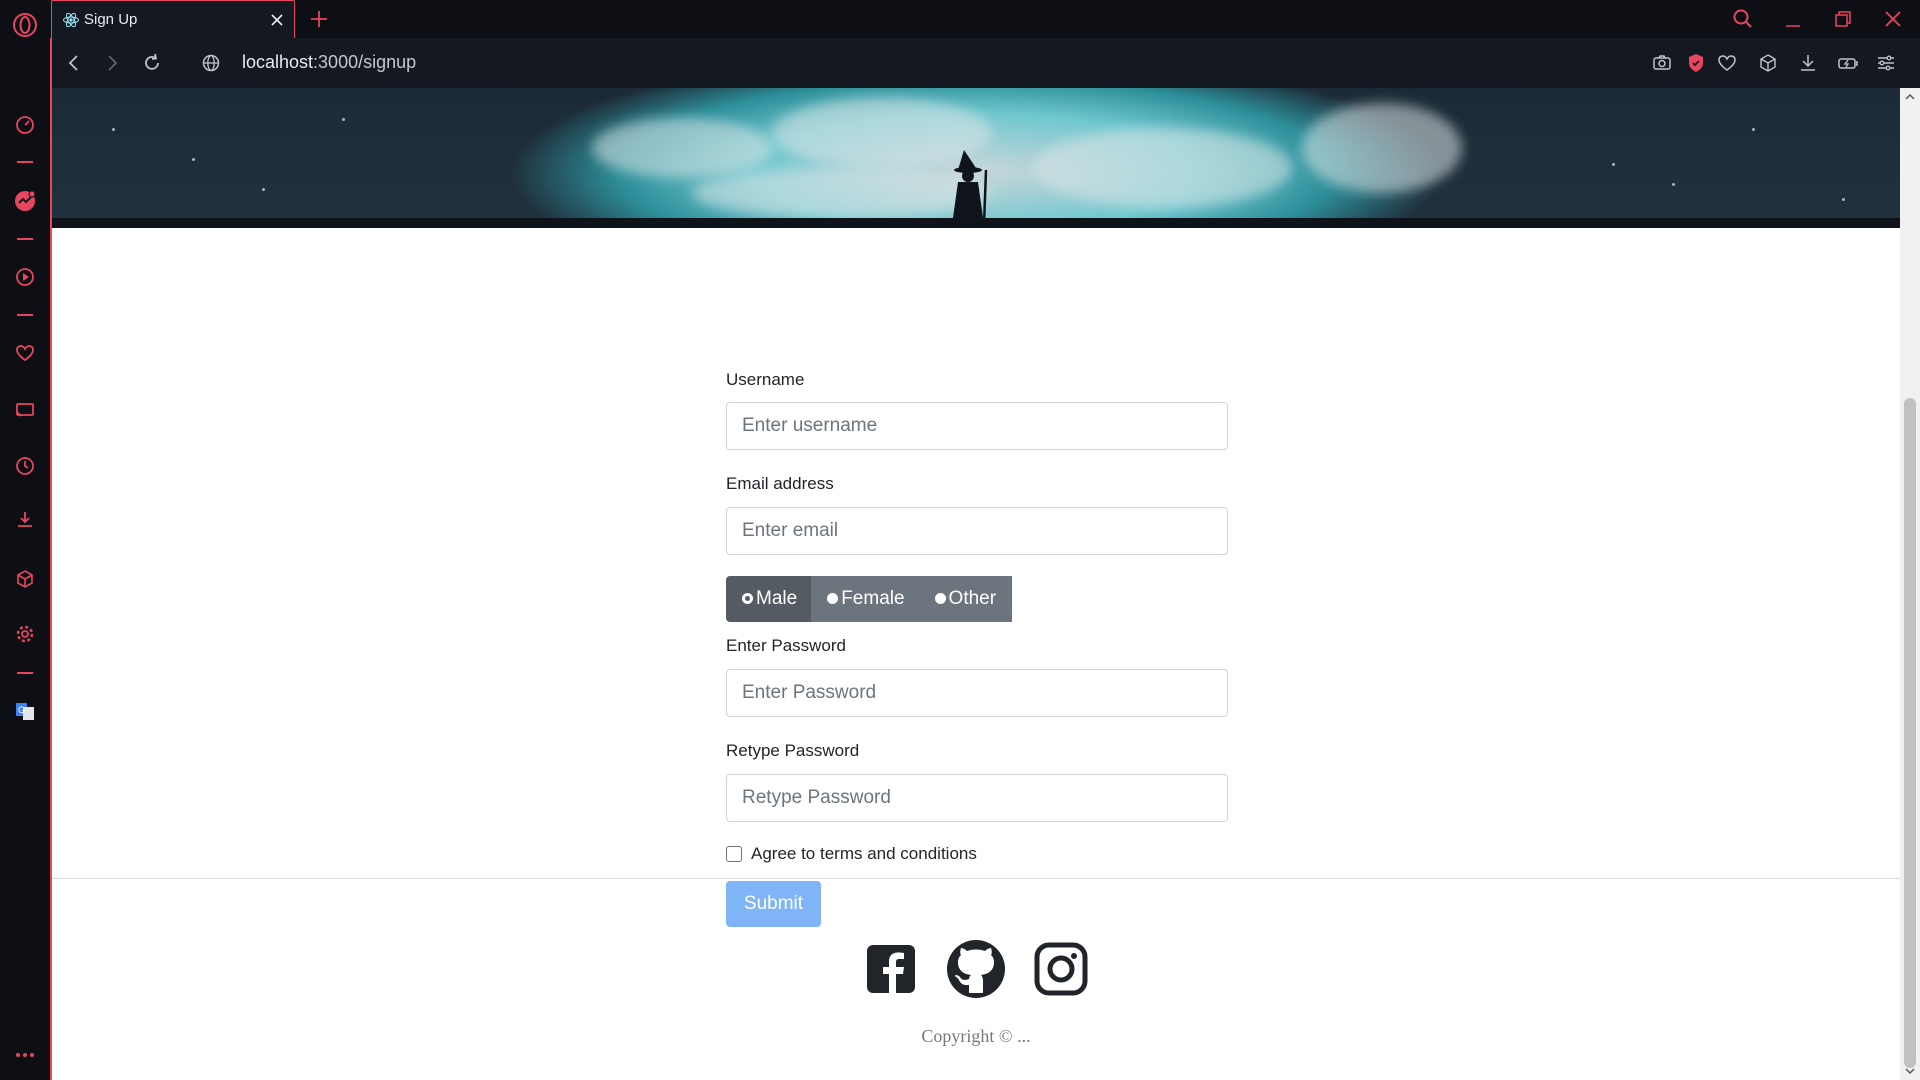 This screenshot has height=1080, width=1920. I want to click on url-host: localhost, so click(278, 62).